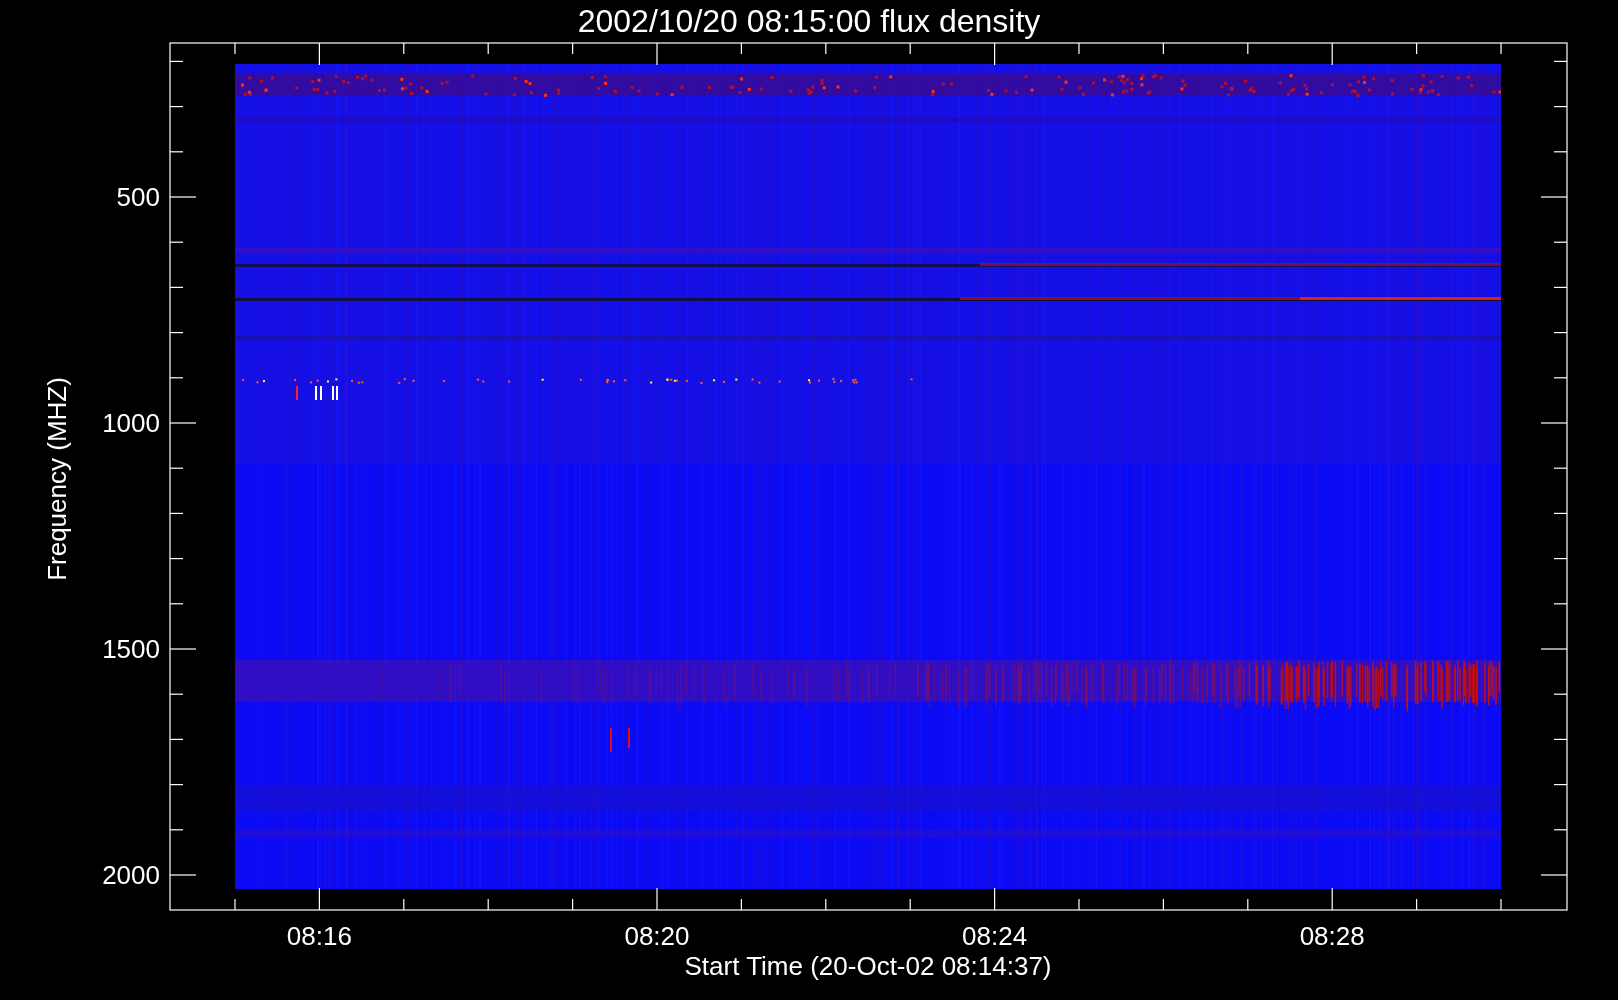 This screenshot has width=1618, height=1000. Describe the element at coordinates (868, 966) in the screenshot. I see `axis-title: Start Time (20-Oct-02 08:14:37)` at that location.